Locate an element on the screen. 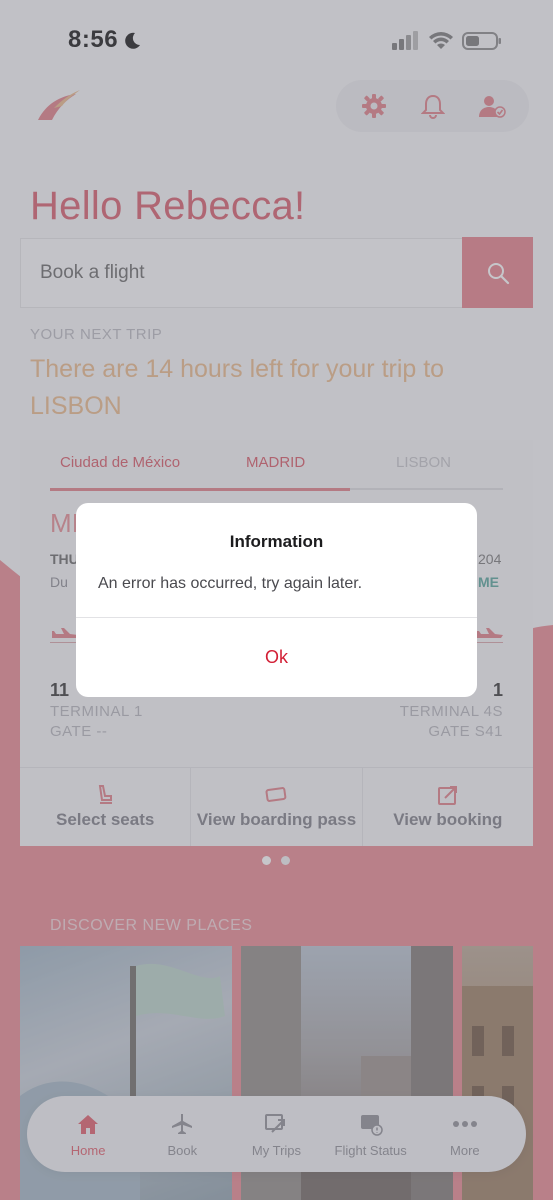  dialog-message: An error has occurred, try again later. is located at coordinates (230, 583).